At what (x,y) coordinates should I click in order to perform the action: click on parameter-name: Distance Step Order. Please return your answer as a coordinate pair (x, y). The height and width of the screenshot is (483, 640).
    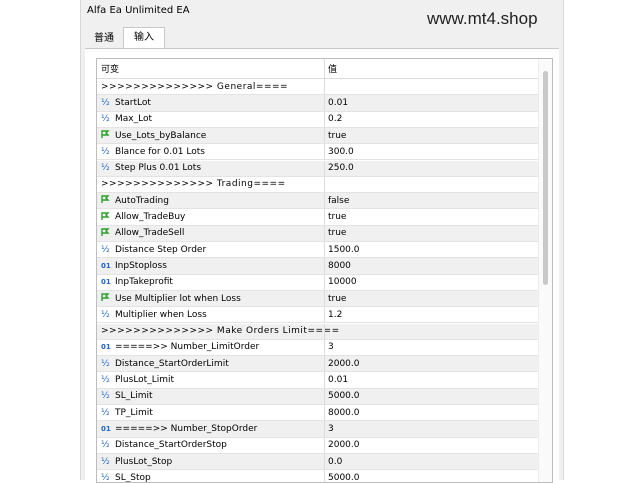
    Looking at the image, I should click on (161, 249).